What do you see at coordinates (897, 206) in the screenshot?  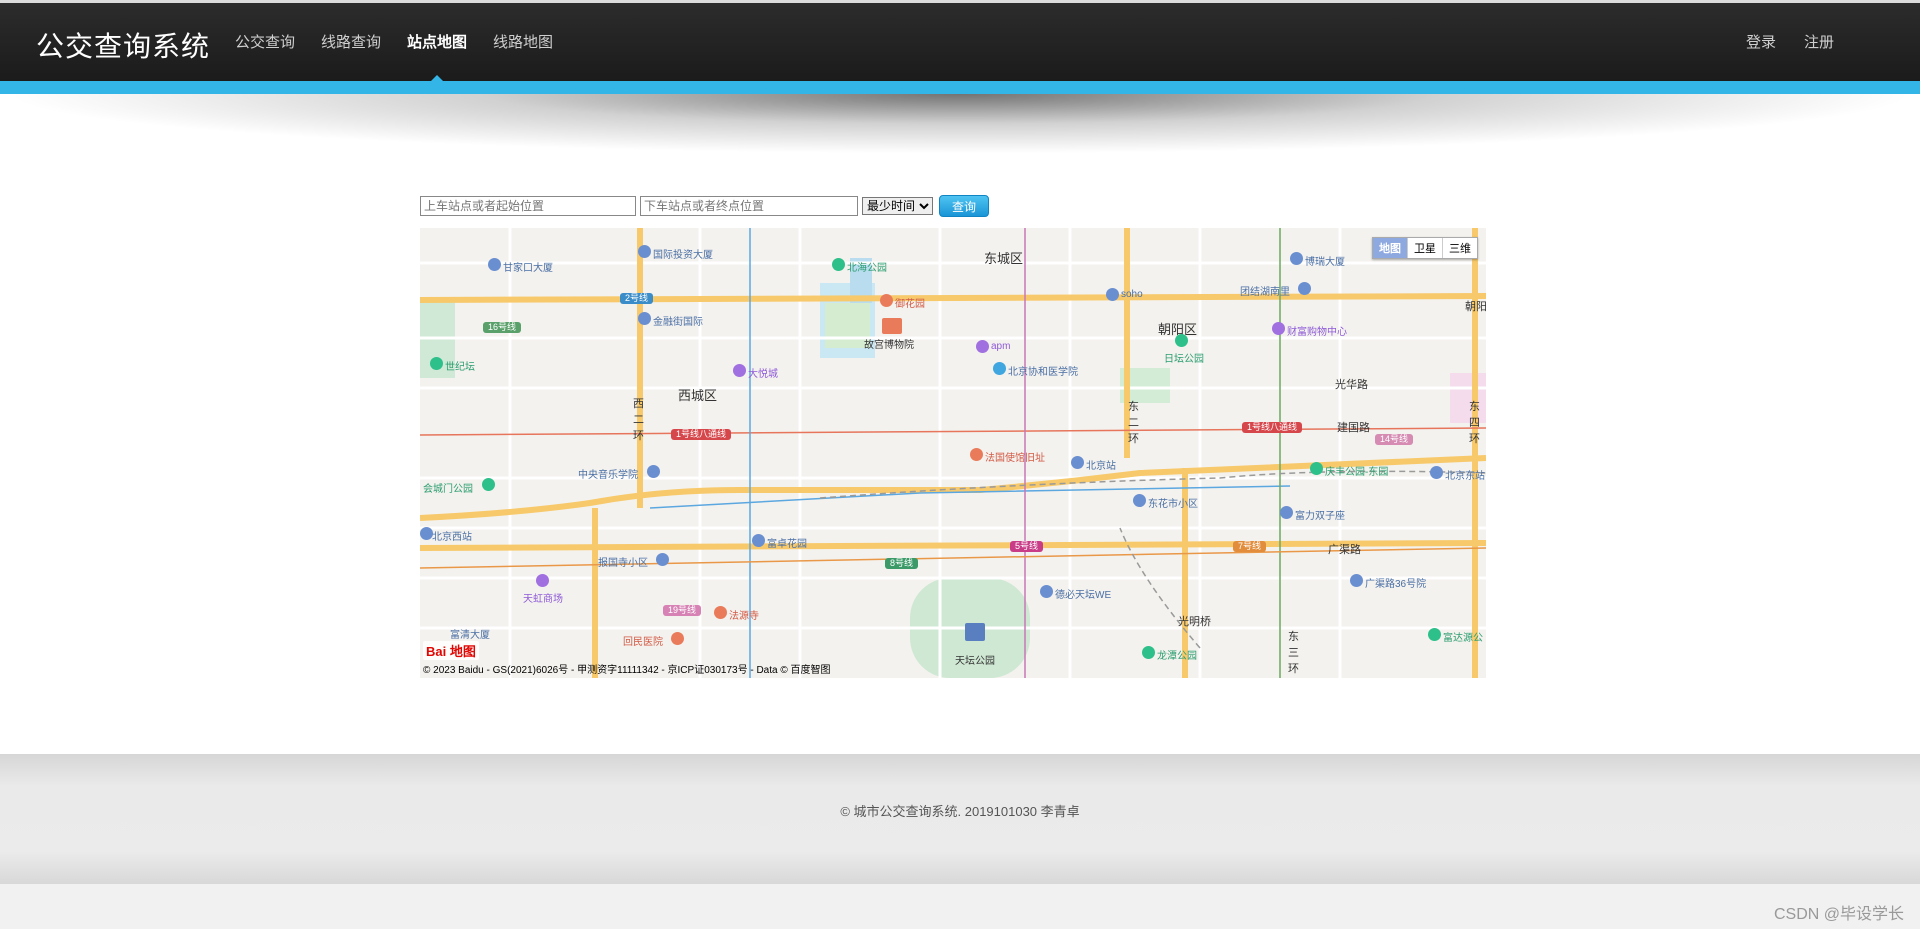 I see `route-mode-select: 最少时间` at bounding box center [897, 206].